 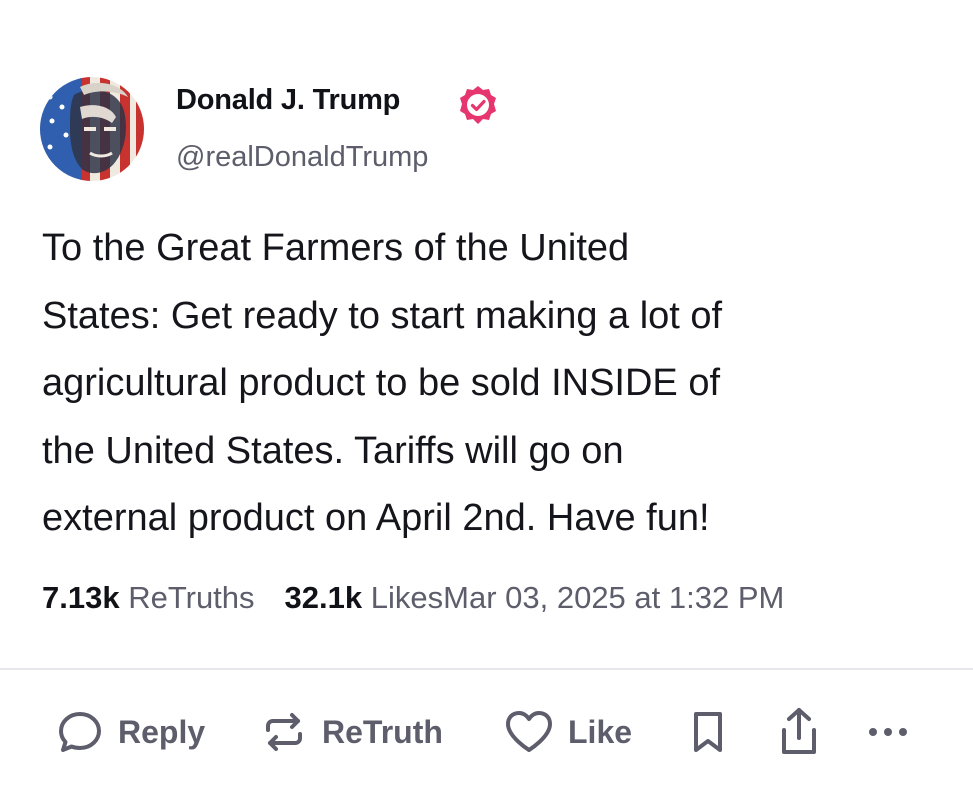 What do you see at coordinates (600, 731) in the screenshot?
I see `like-label: Like` at bounding box center [600, 731].